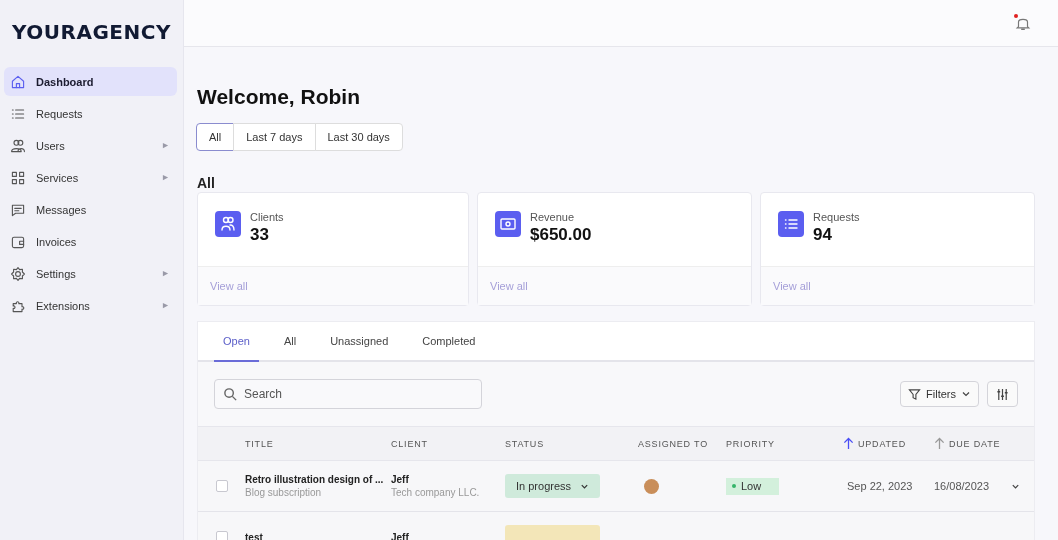  I want to click on brand-logo: YOURAGENCY, so click(91, 32).